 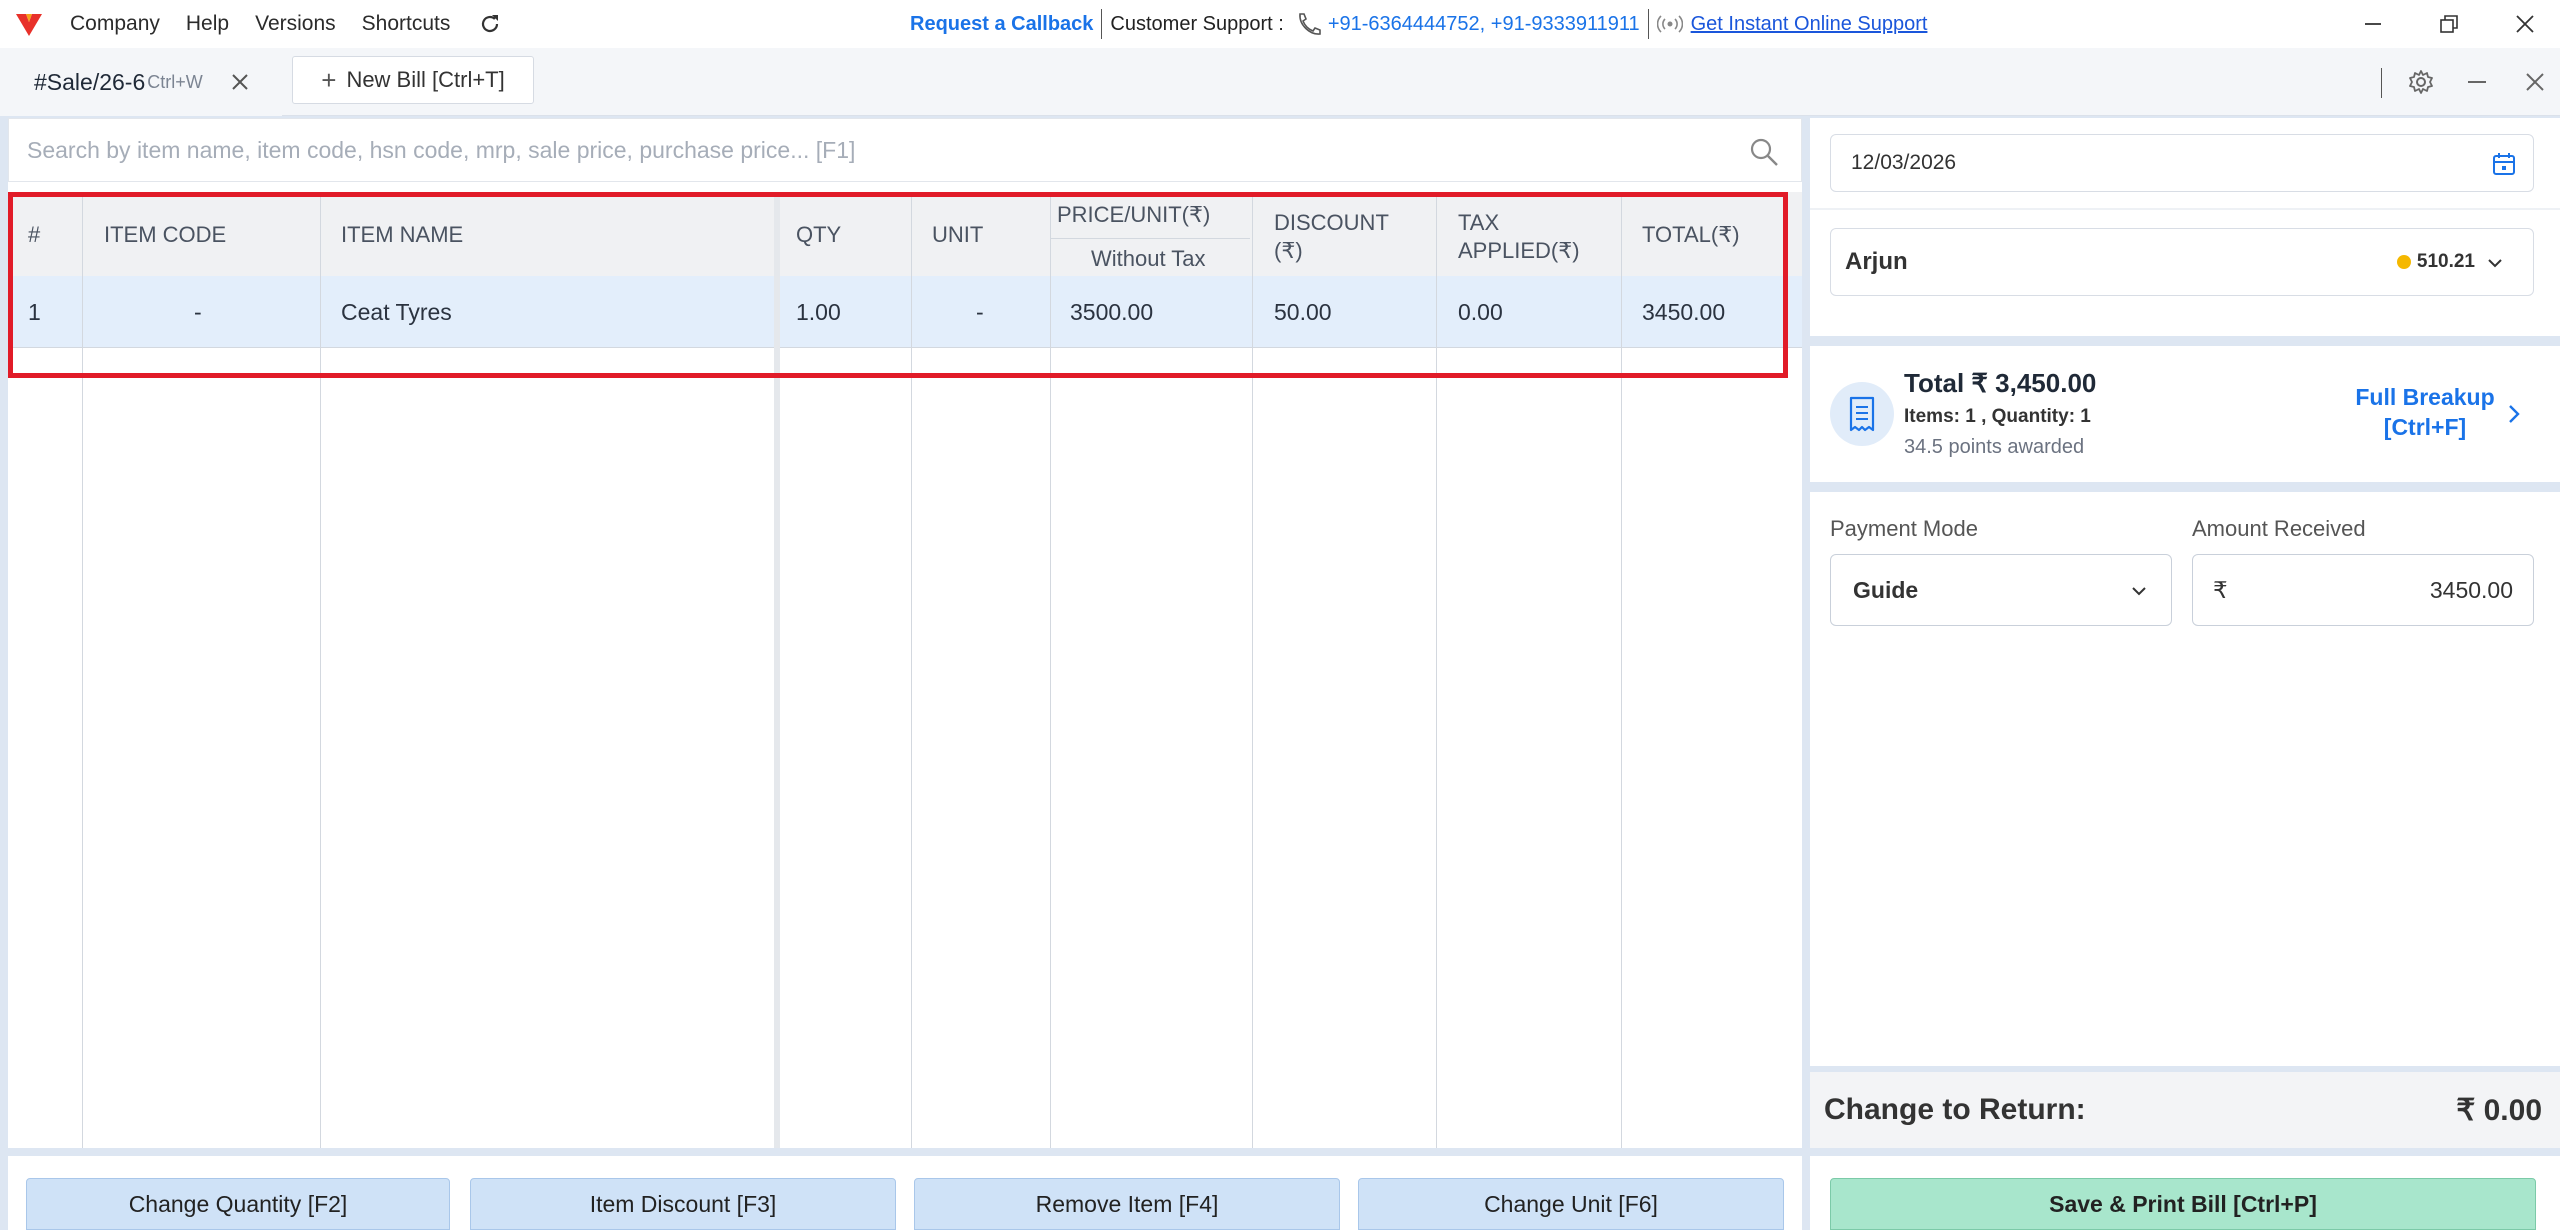 What do you see at coordinates (1904, 528) in the screenshot?
I see `payment-mode-label: Payment Mode` at bounding box center [1904, 528].